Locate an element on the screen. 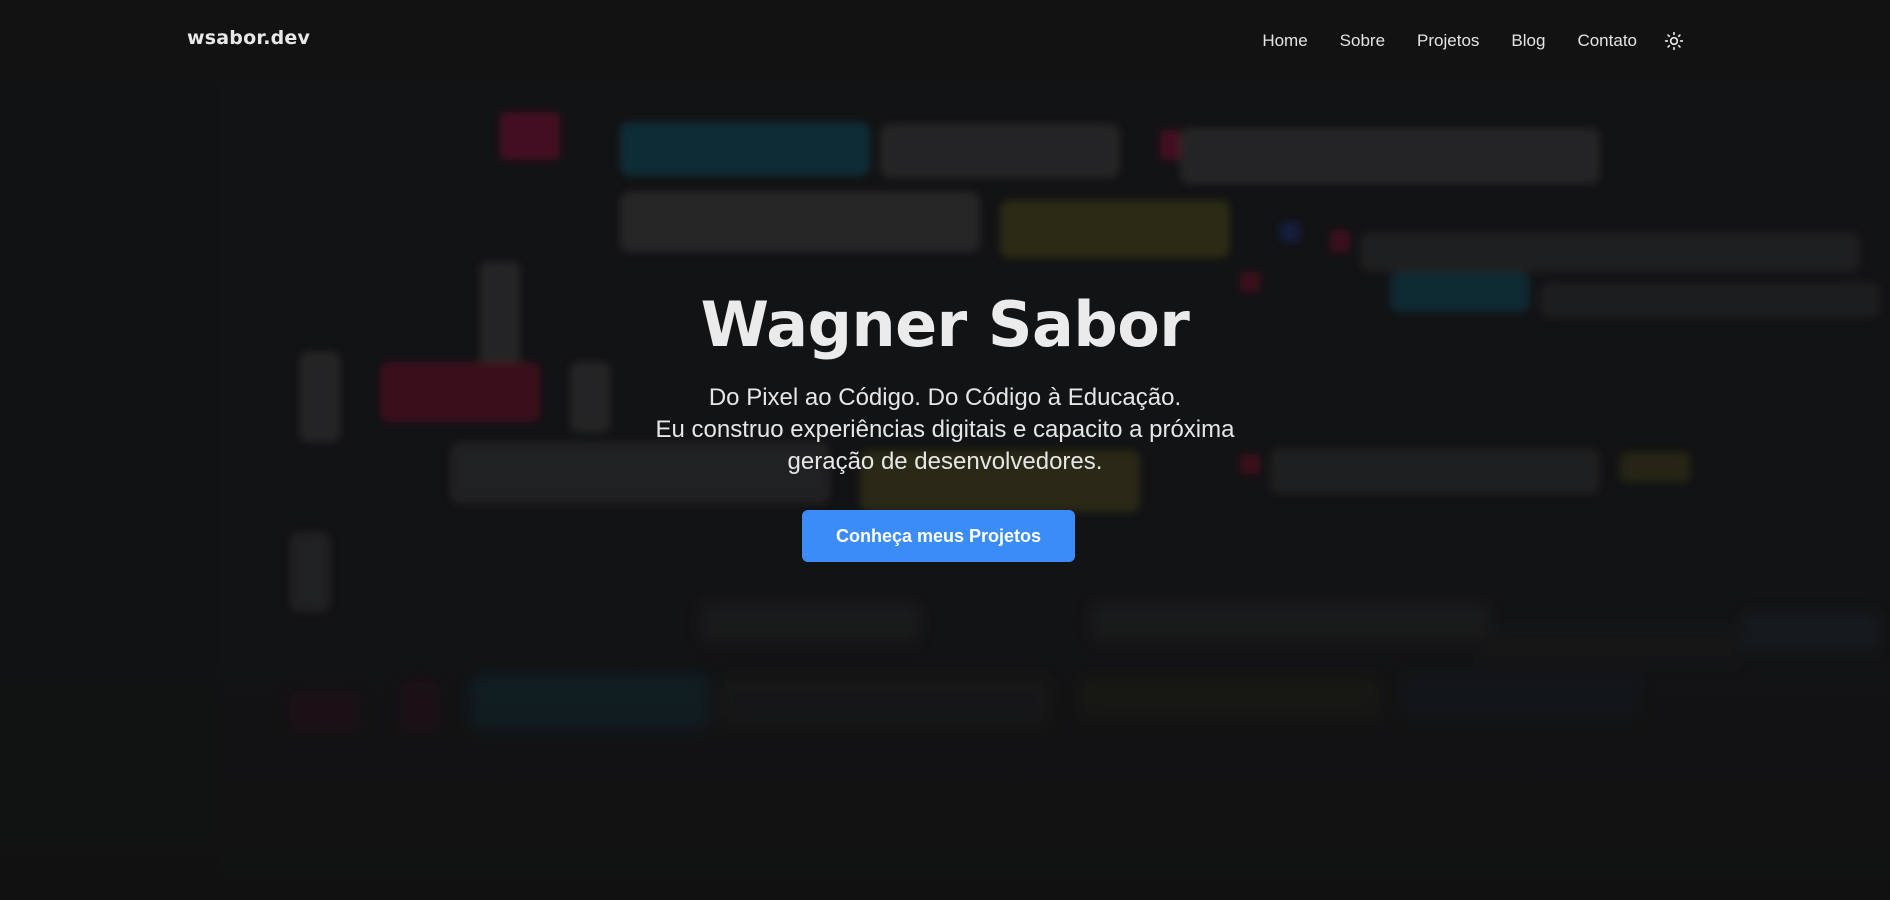 The width and height of the screenshot is (1890, 900). projects-cta-button: Conheça meus Projetos is located at coordinates (938, 536).